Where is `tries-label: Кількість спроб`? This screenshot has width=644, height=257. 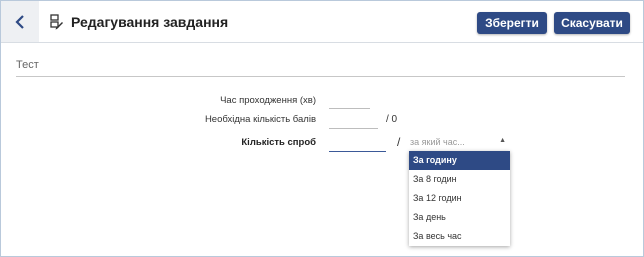
tries-label: Кількість спроб is located at coordinates (278, 142).